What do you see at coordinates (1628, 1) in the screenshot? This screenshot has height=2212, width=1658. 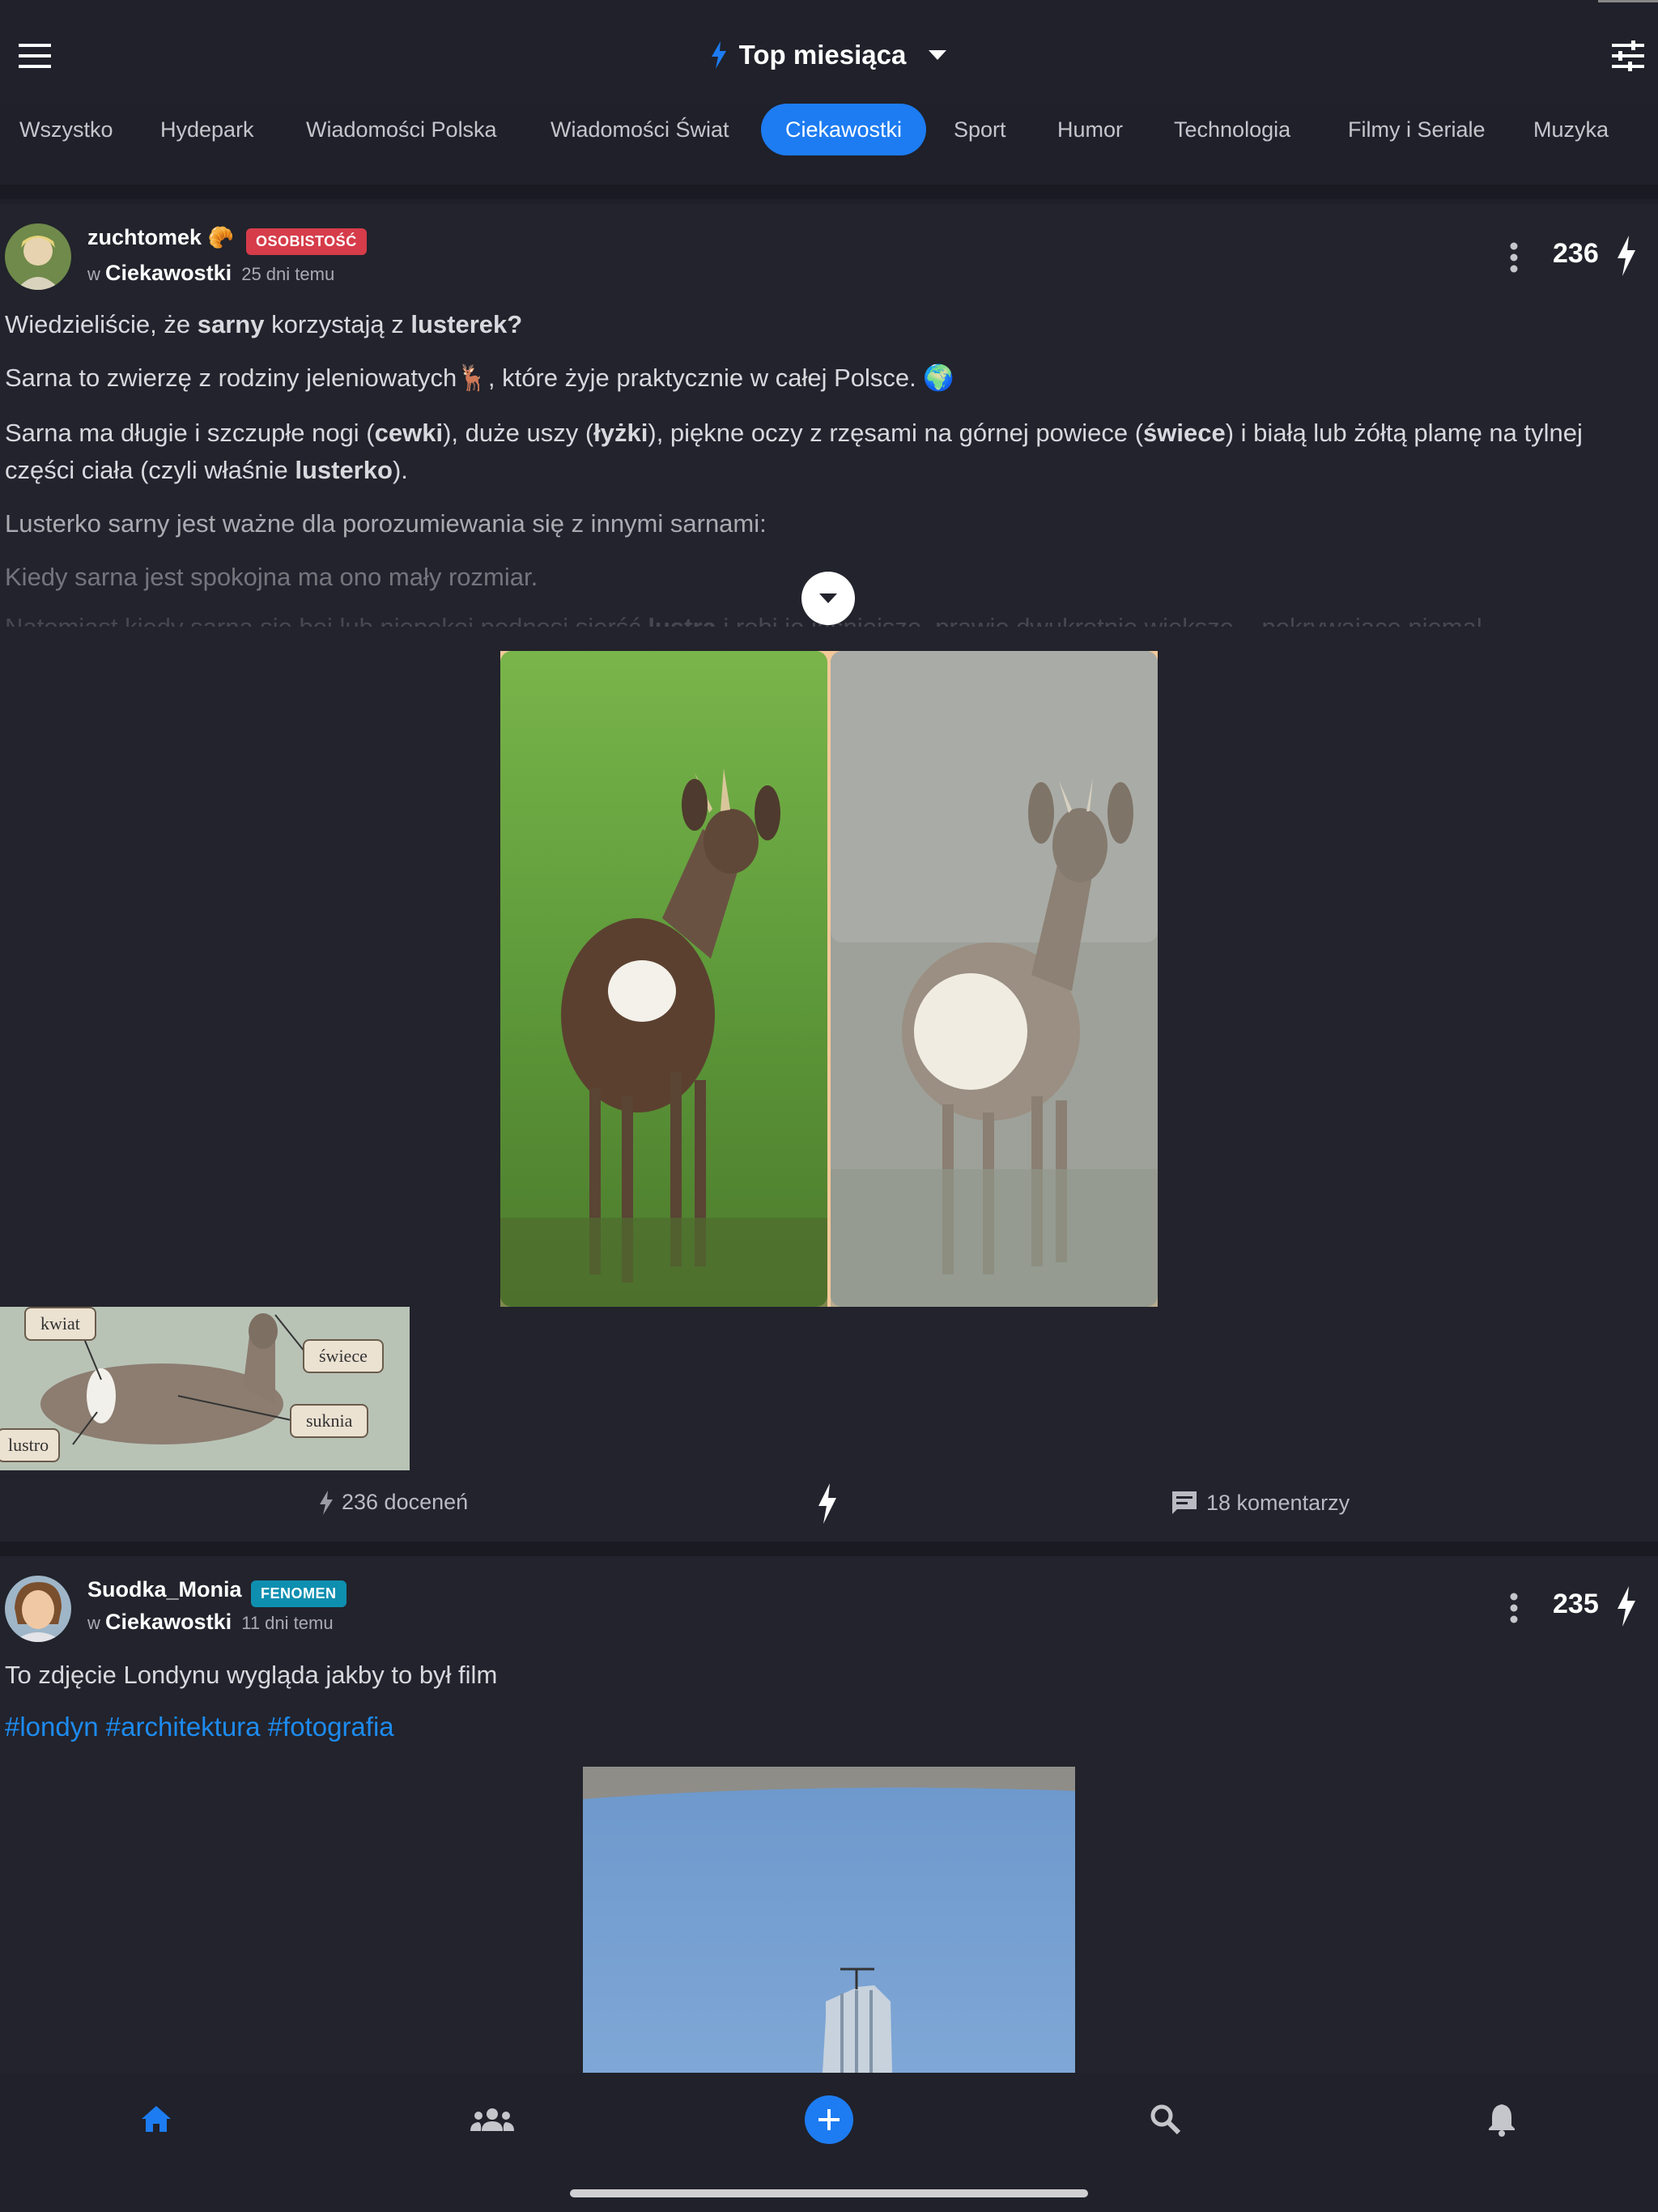 I see `window-edge-line` at bounding box center [1628, 1].